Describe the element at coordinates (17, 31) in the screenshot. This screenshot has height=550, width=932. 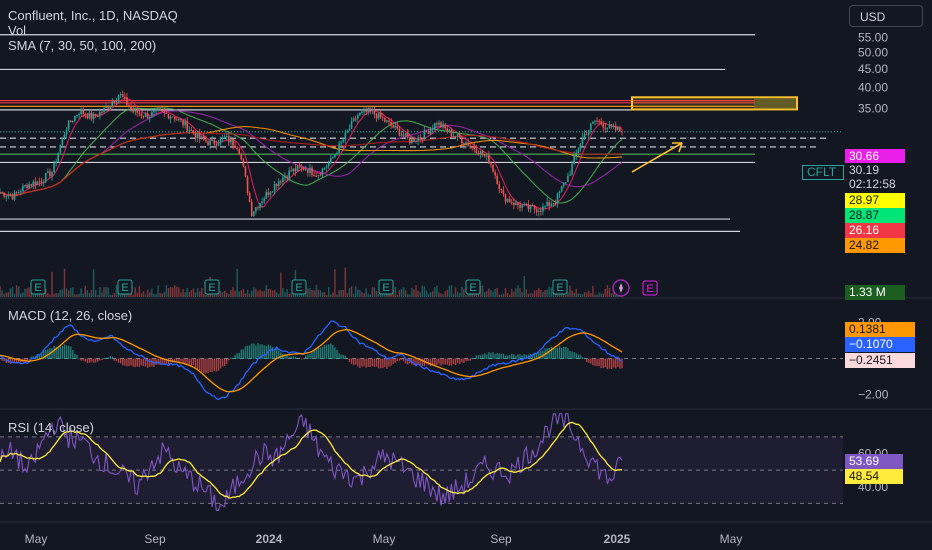
I see `vol-indicator-label: Vol` at that location.